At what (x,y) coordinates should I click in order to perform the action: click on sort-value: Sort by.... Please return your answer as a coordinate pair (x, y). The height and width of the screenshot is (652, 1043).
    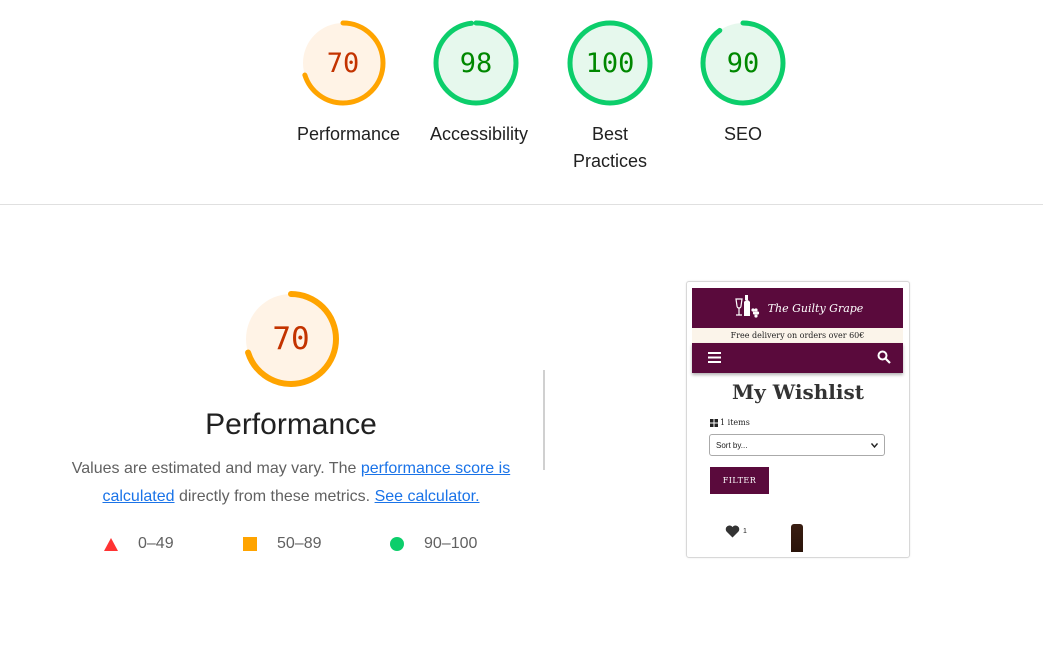
    Looking at the image, I should click on (732, 445).